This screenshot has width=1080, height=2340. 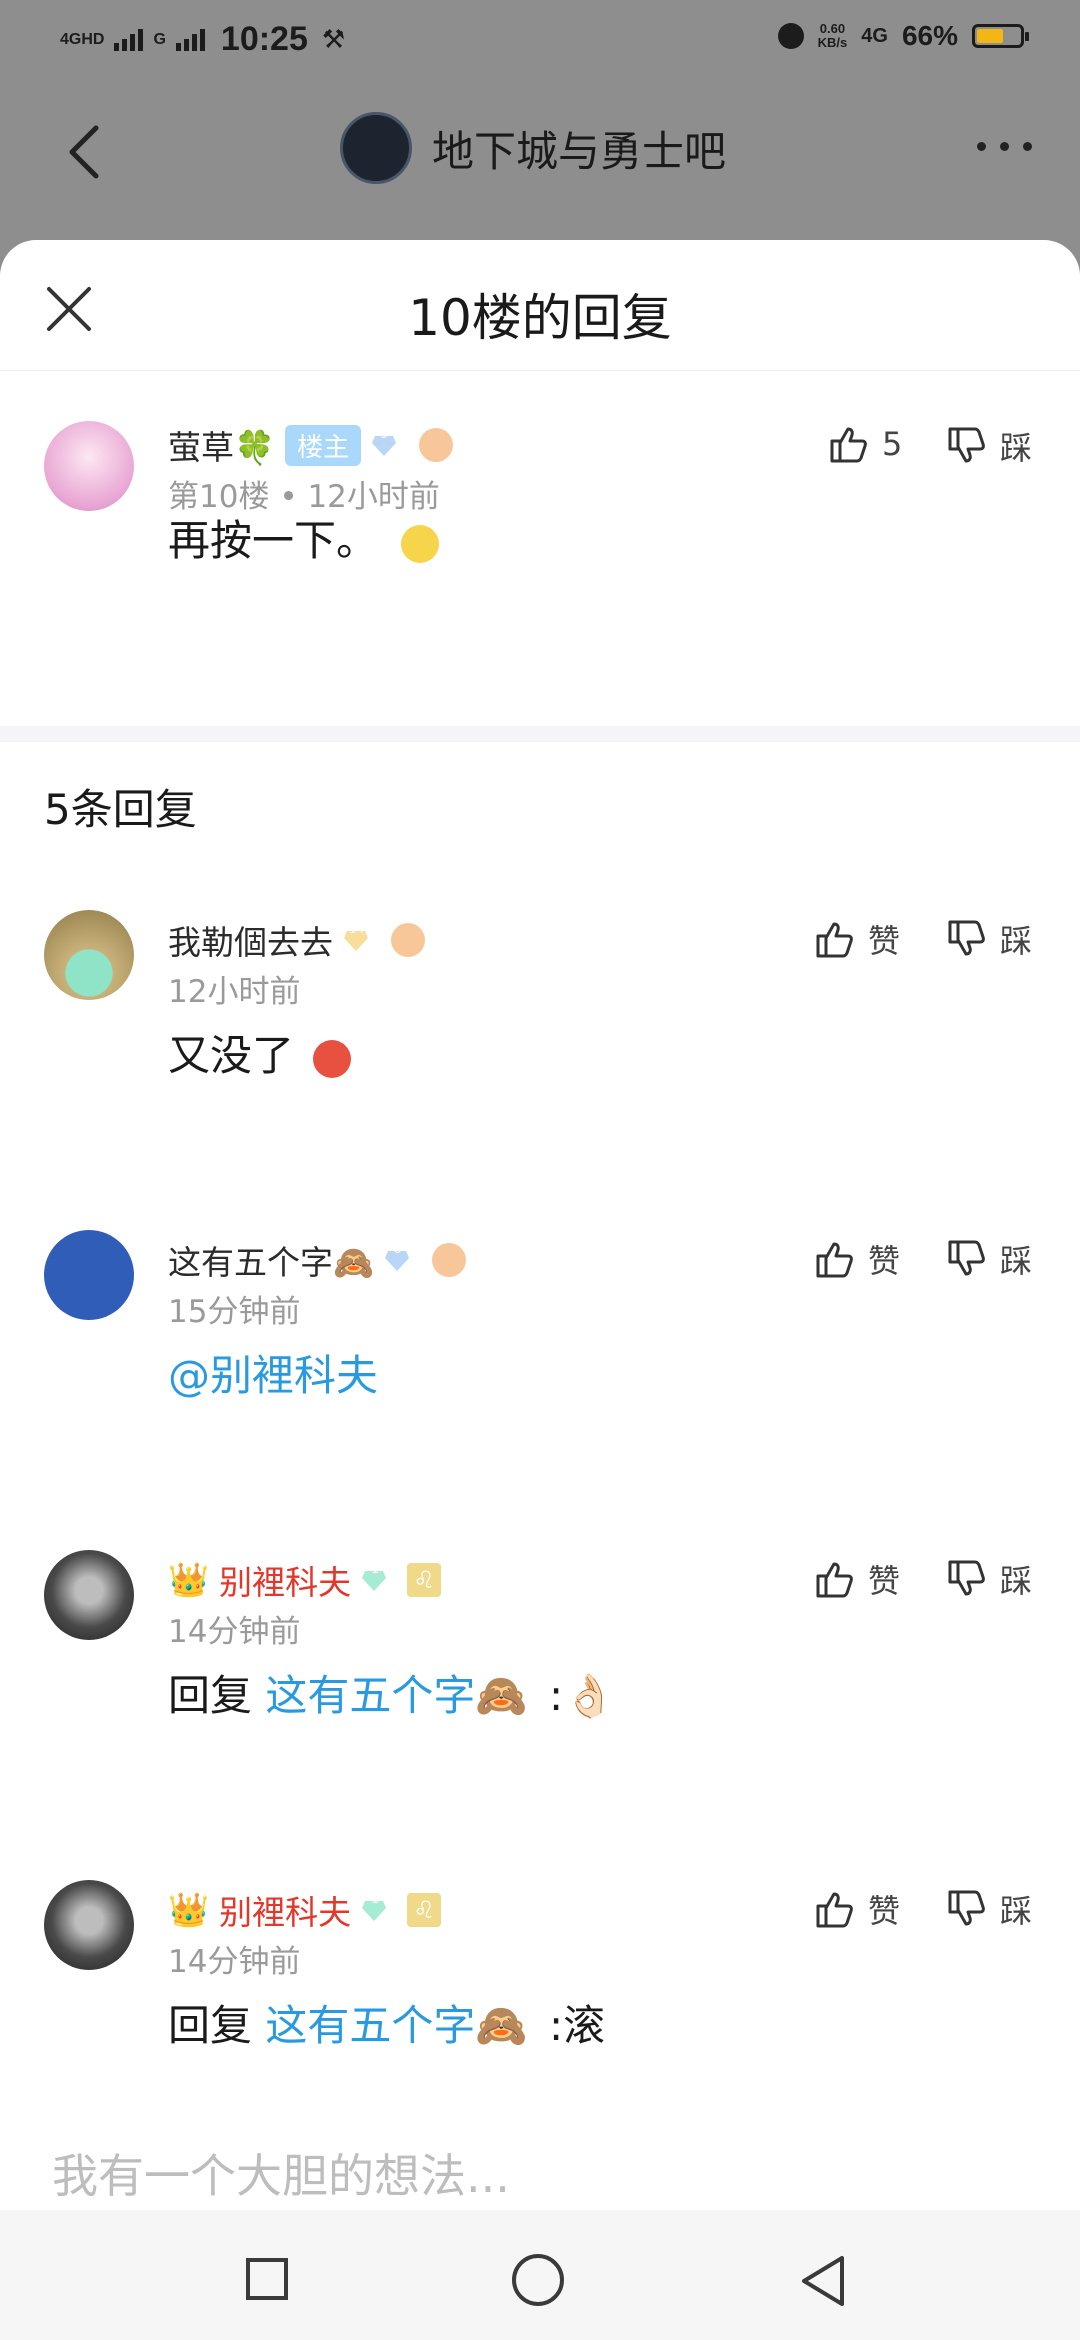 What do you see at coordinates (582, 1695) in the screenshot?
I see `reply-text: :👌🏻` at bounding box center [582, 1695].